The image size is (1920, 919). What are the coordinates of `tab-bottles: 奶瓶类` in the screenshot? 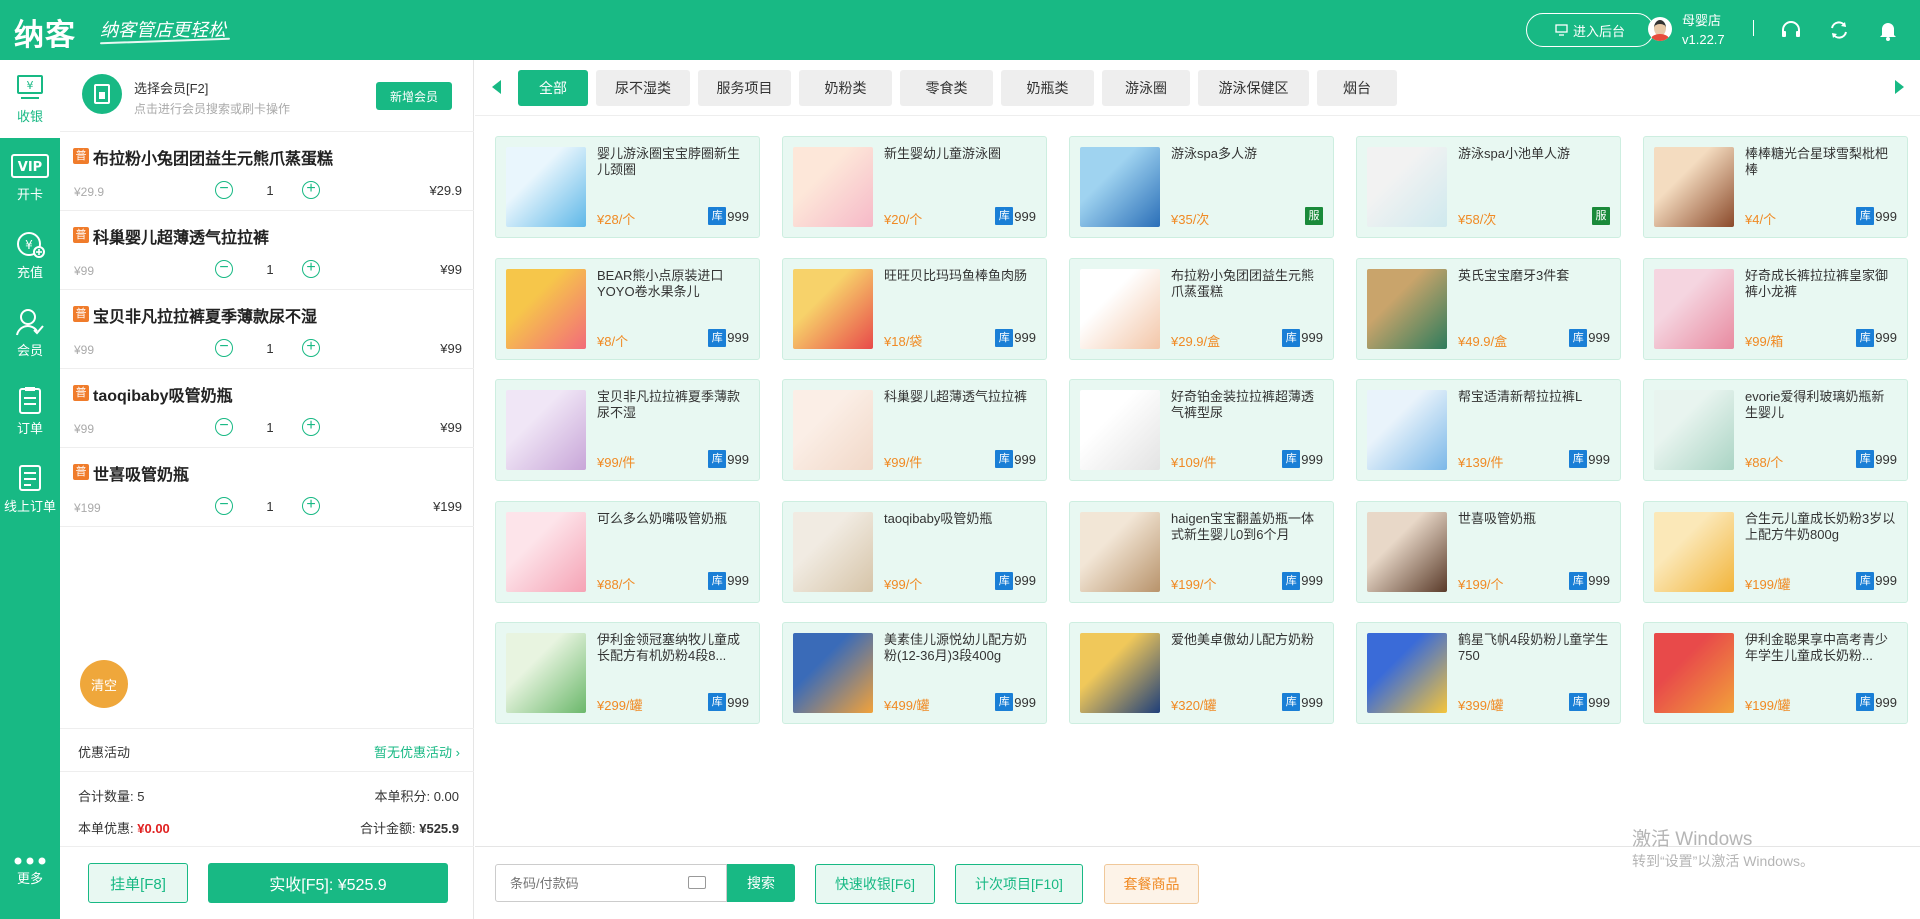 It's located at (1047, 88).